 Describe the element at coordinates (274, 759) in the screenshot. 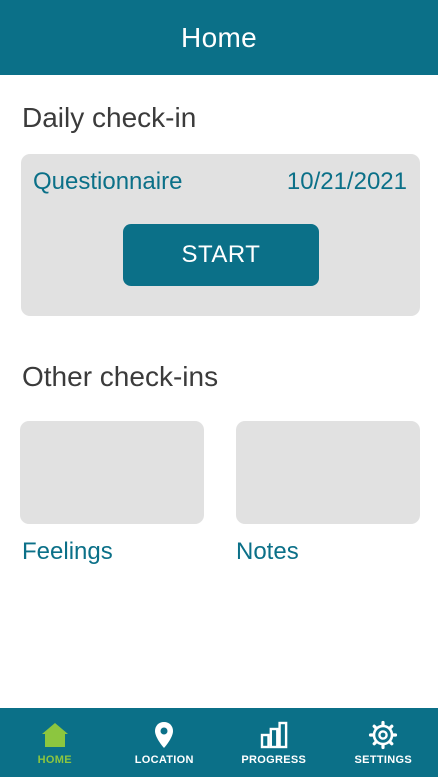

I see `nav-label-progress: PROGRESS` at that location.